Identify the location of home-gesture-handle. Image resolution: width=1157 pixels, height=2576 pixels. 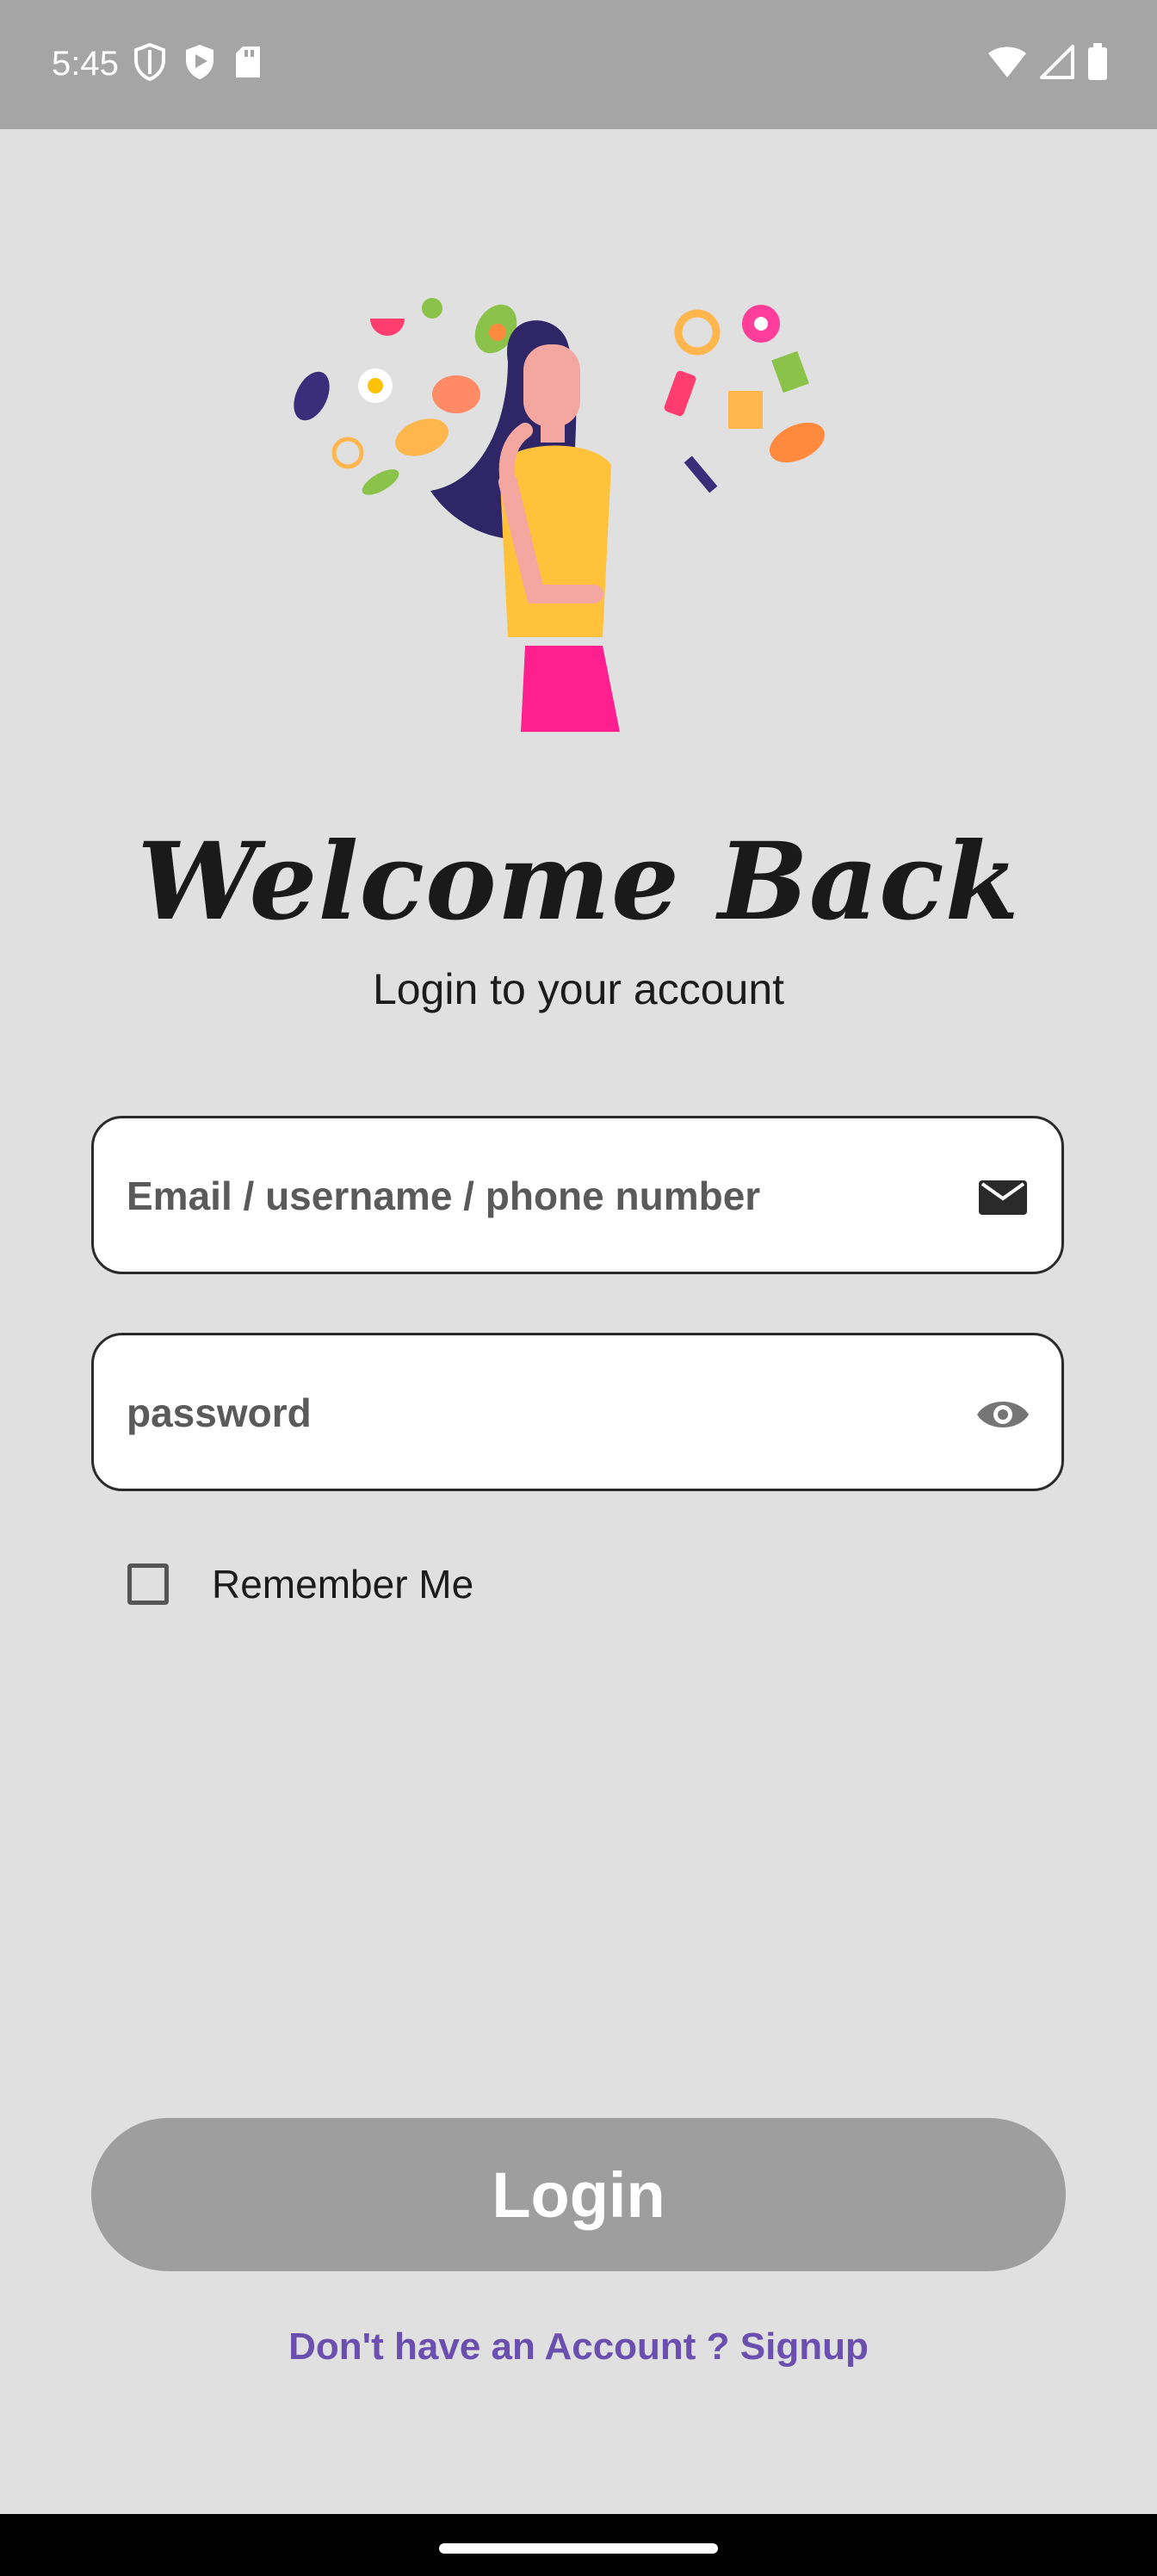
(579, 2549).